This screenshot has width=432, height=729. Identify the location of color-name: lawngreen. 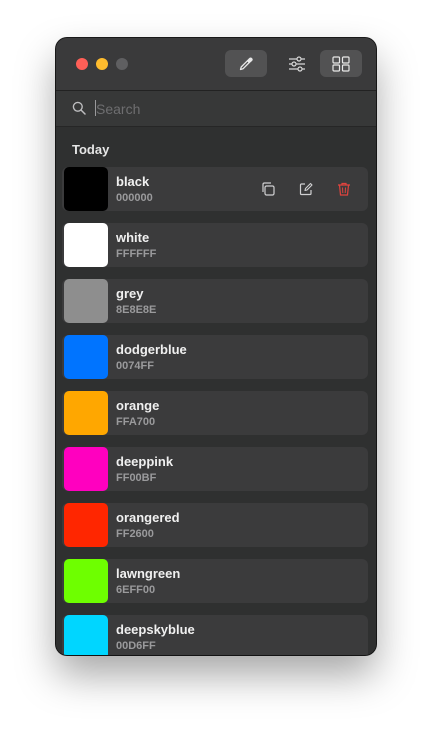
(148, 573).